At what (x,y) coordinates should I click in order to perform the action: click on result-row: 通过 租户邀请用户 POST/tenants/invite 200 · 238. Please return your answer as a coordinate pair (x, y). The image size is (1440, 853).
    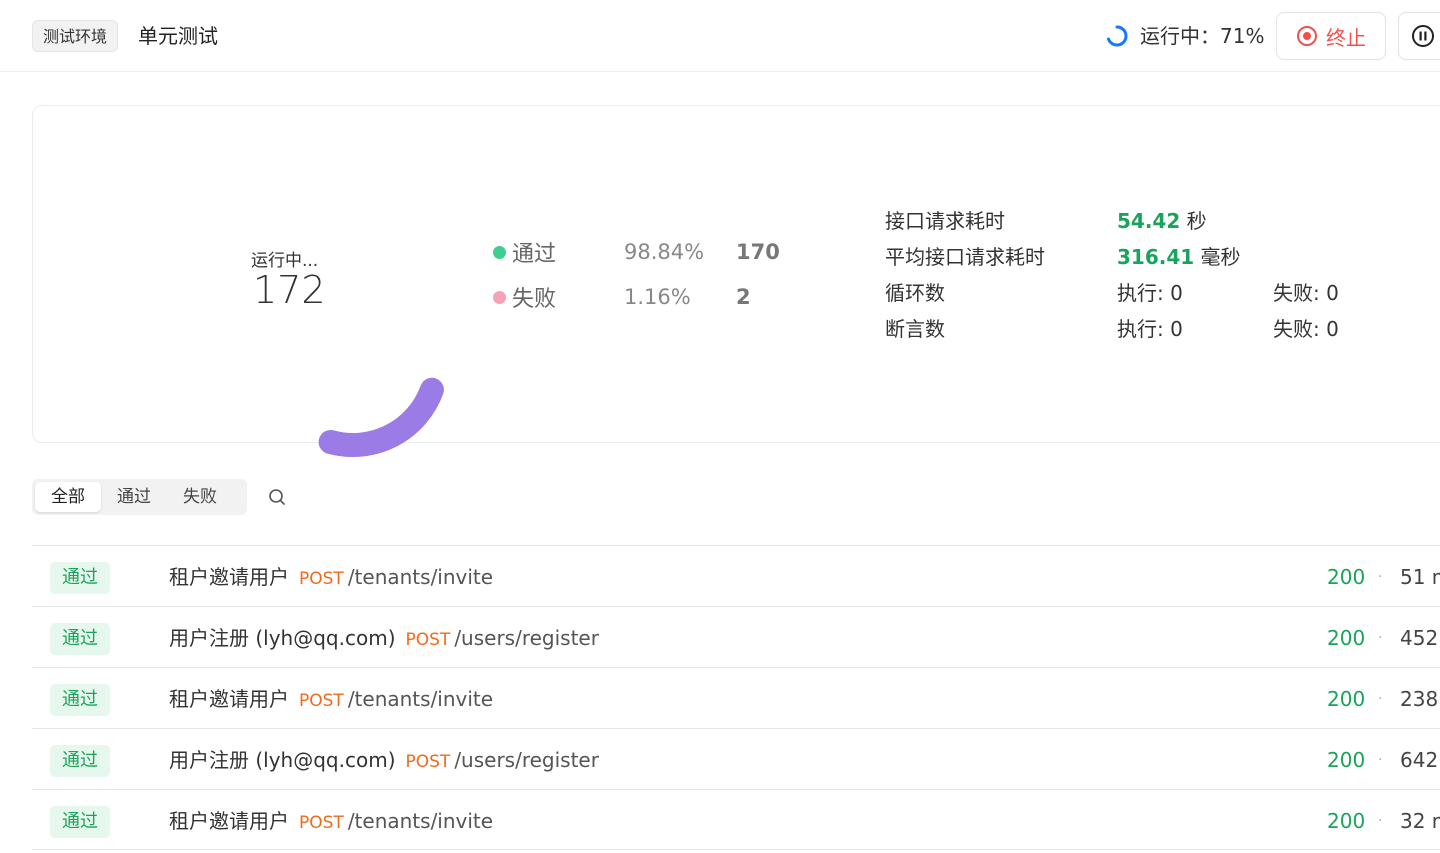
    Looking at the image, I should click on (736, 697).